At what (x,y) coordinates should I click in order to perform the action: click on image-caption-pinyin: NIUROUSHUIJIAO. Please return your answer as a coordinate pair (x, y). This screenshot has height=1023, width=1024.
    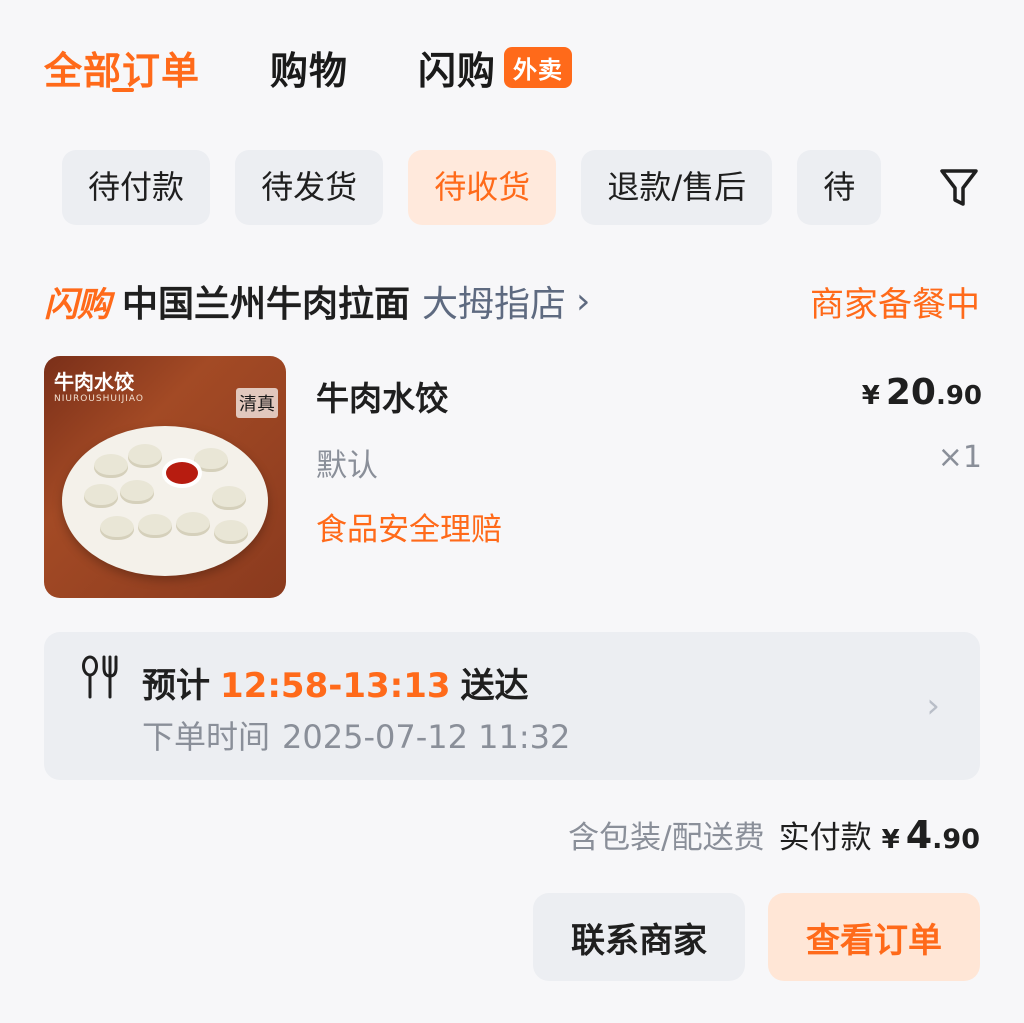
    Looking at the image, I should click on (99, 399).